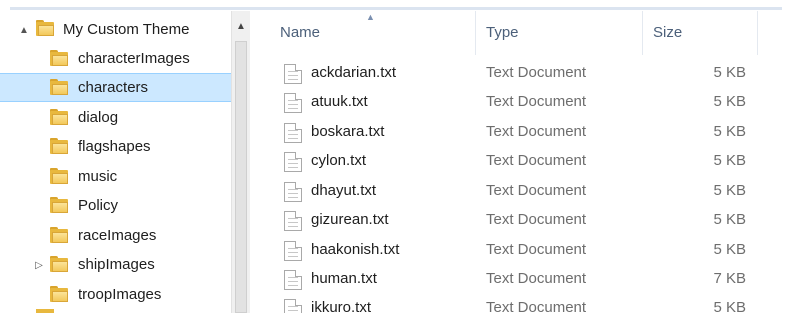 The width and height of the screenshot is (790, 313). I want to click on nav-item-label: characterImages, so click(134, 58).